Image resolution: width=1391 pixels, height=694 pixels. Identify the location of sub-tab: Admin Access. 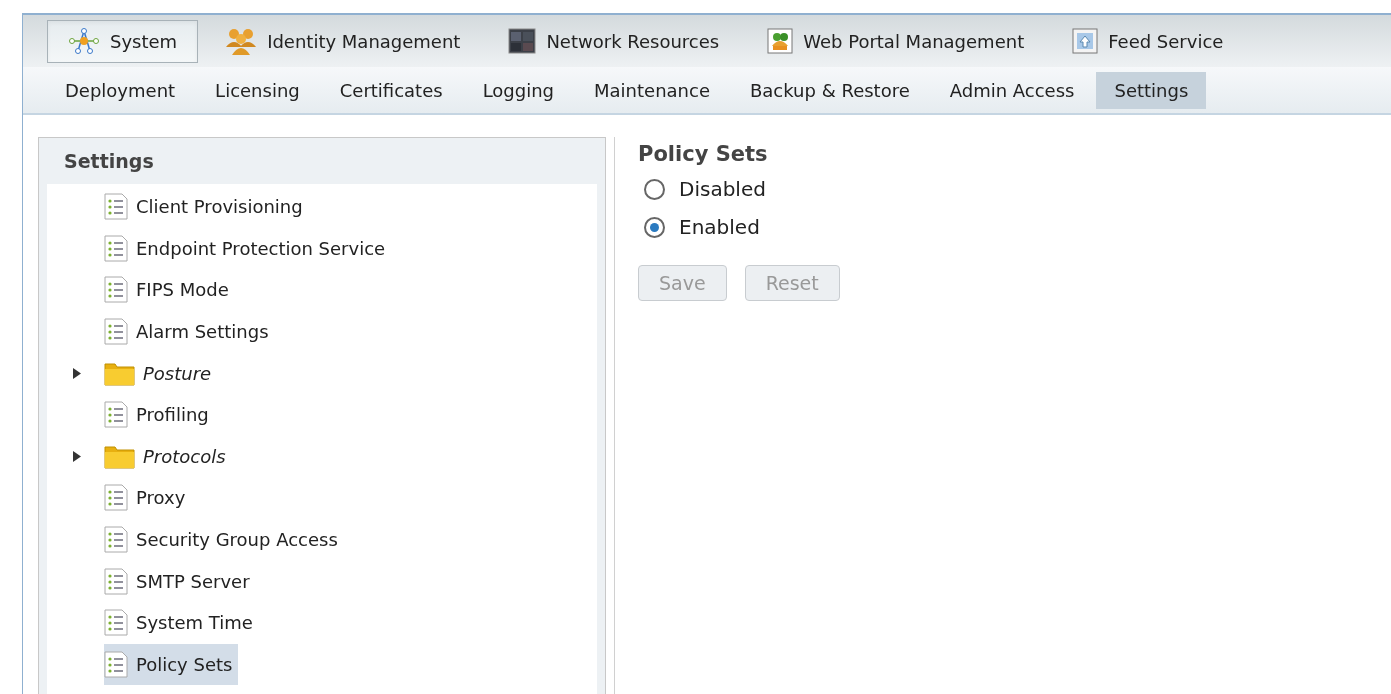
(1012, 90).